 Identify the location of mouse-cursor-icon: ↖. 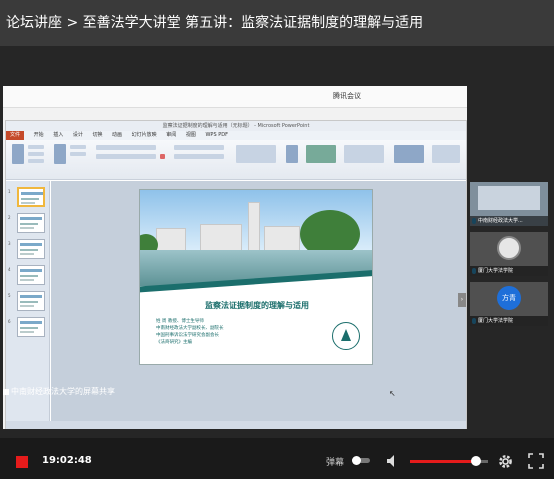
(392, 393).